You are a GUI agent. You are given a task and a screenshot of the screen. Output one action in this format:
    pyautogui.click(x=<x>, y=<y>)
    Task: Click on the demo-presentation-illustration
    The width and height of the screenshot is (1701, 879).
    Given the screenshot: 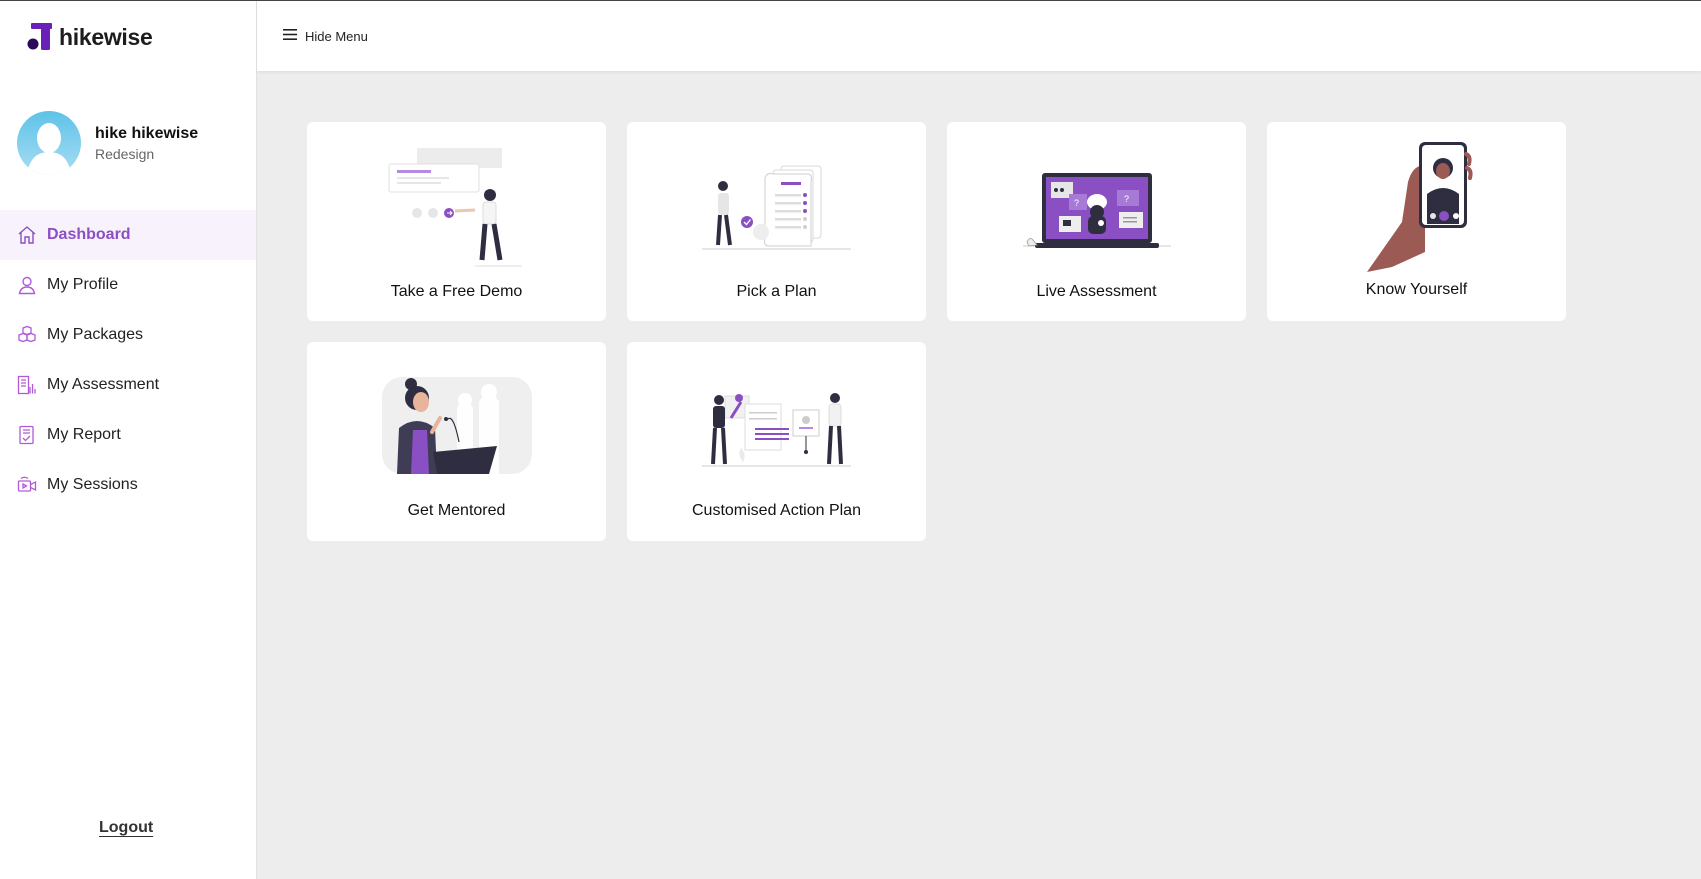 What is the action you would take?
    pyautogui.click(x=455, y=207)
    